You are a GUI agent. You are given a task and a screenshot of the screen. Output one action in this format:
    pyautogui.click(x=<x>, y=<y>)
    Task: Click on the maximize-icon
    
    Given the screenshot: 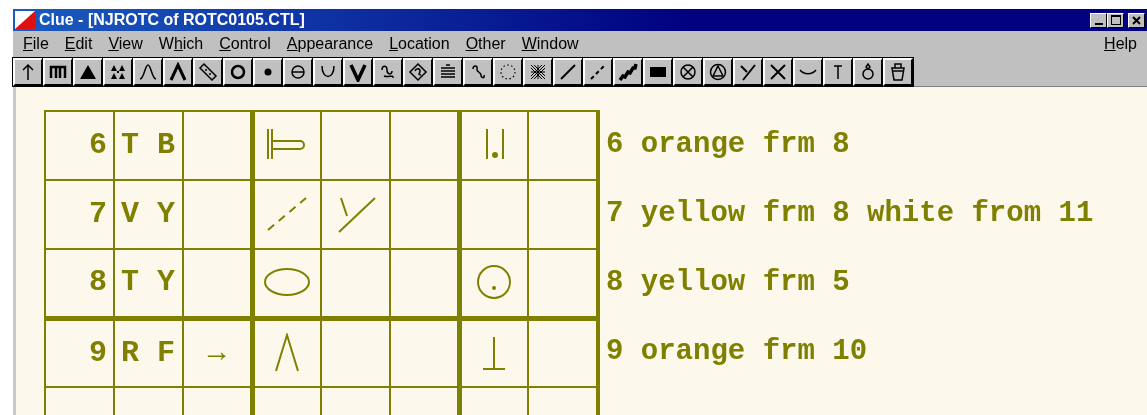 What is the action you would take?
    pyautogui.click(x=1115, y=20)
    